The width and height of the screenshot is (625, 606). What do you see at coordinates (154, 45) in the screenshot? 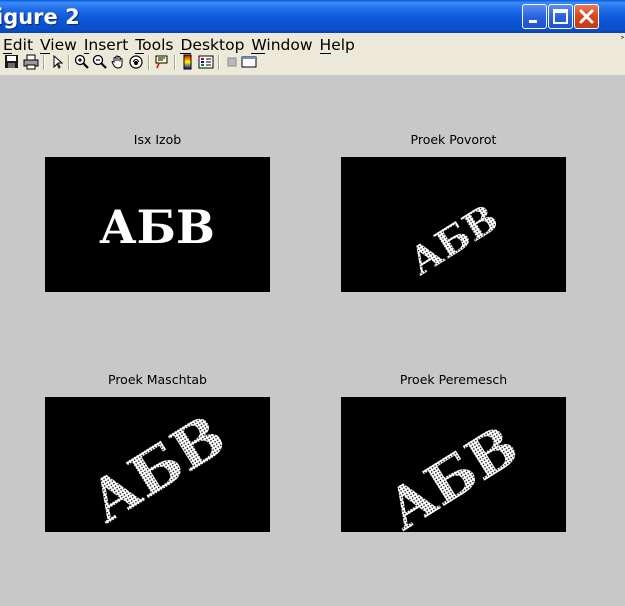
I see `menu-tools: Tools` at bounding box center [154, 45].